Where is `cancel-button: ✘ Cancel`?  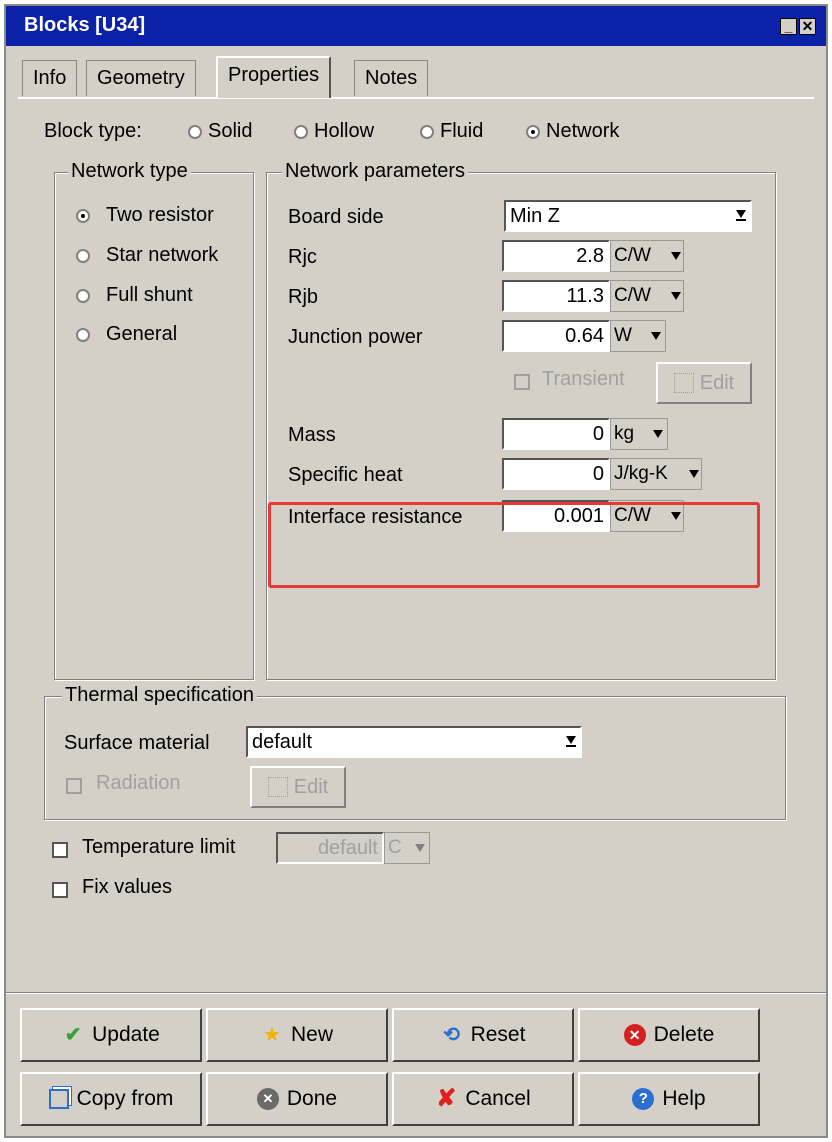 cancel-button: ✘ Cancel is located at coordinates (483, 1099).